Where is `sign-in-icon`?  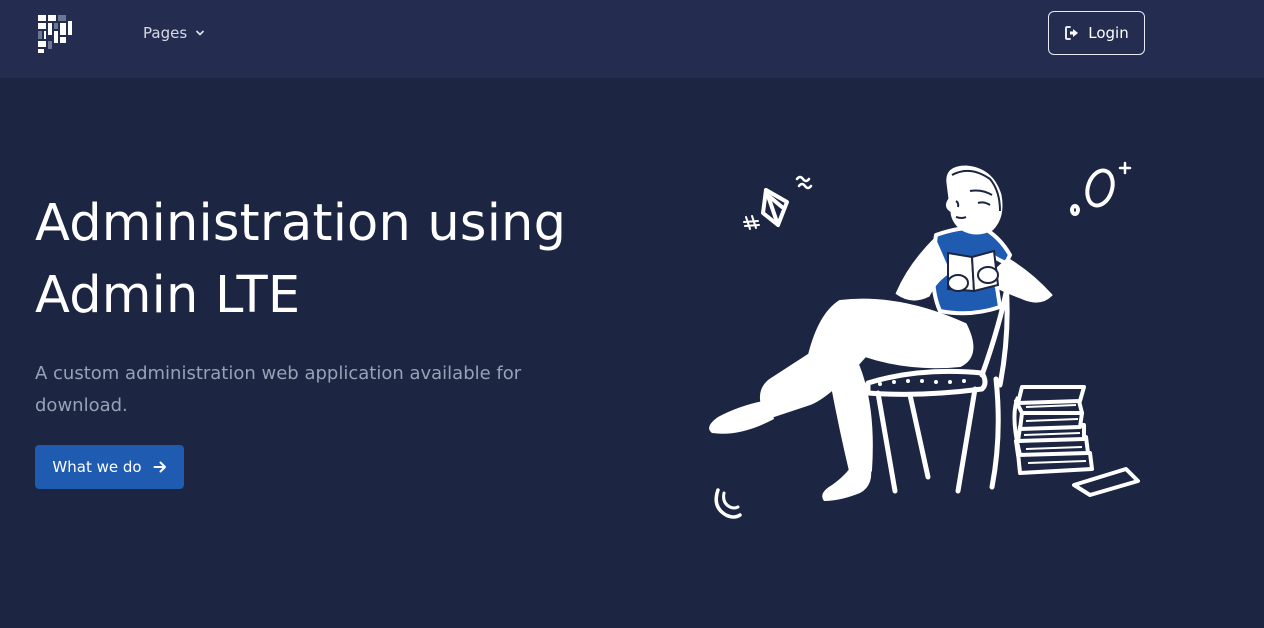 sign-in-icon is located at coordinates (1072, 33).